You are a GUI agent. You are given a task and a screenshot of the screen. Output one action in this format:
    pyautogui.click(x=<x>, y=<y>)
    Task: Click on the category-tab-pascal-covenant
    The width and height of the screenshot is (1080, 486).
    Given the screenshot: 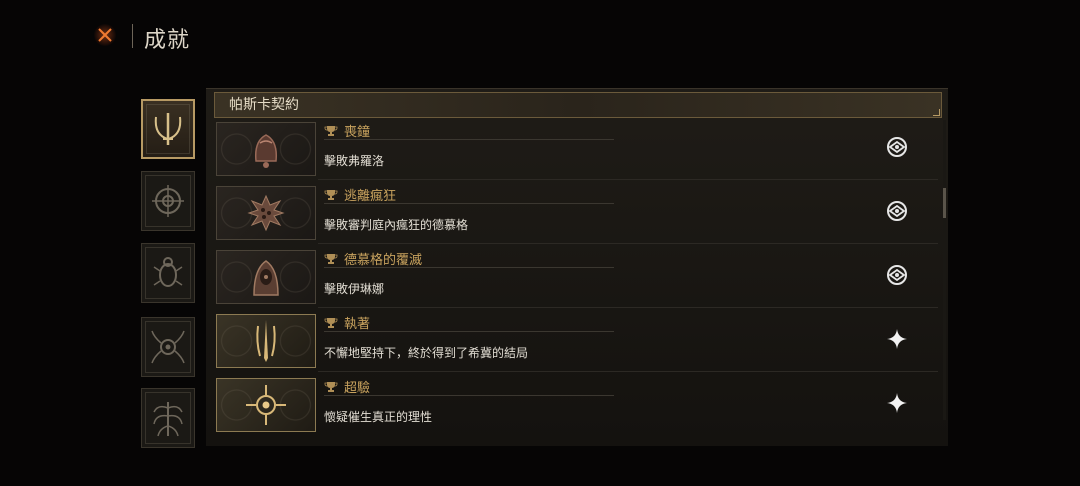 What is the action you would take?
    pyautogui.click(x=168, y=129)
    